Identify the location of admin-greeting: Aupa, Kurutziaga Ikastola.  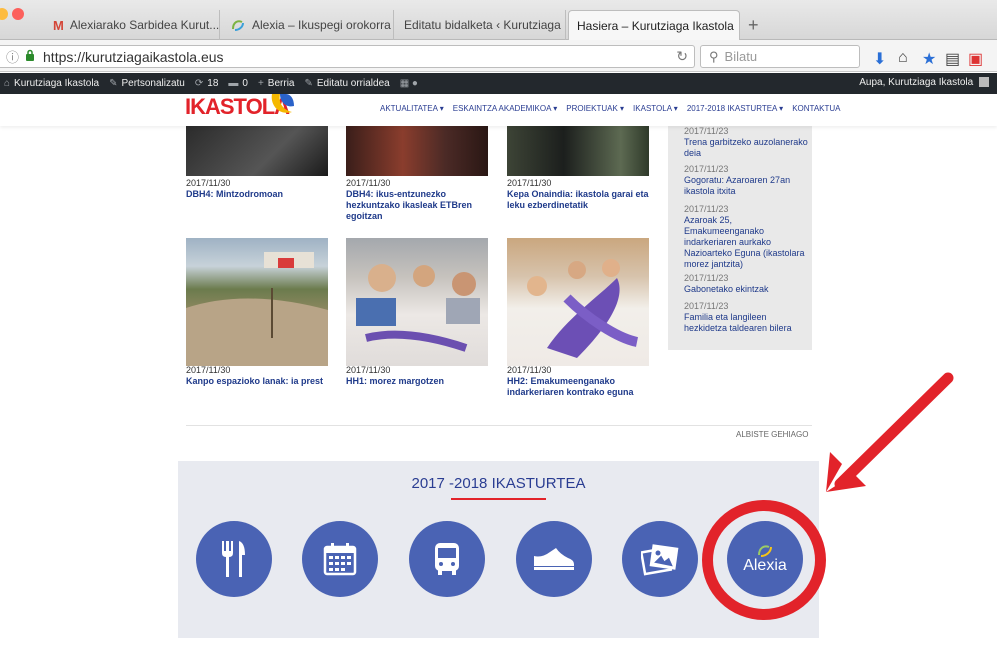
(916, 82).